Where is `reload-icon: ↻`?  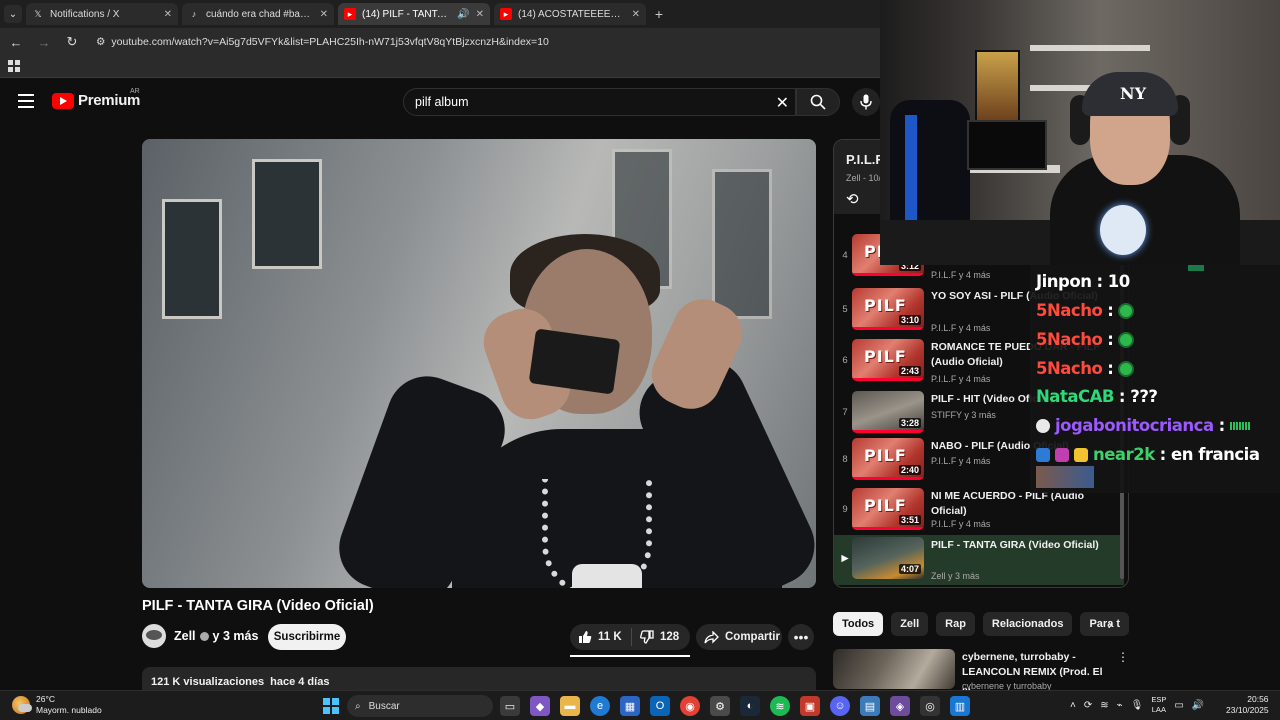
reload-icon: ↻ is located at coordinates (72, 42).